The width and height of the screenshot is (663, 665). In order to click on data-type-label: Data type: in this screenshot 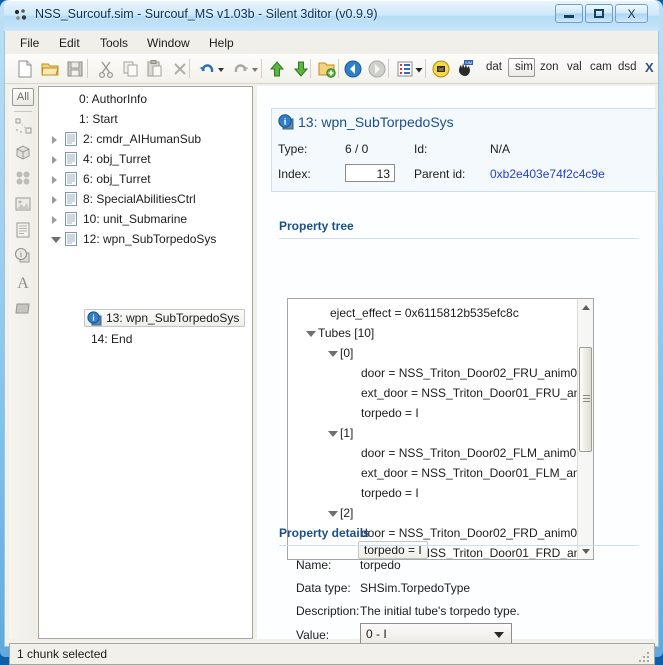, I will do `click(323, 588)`.